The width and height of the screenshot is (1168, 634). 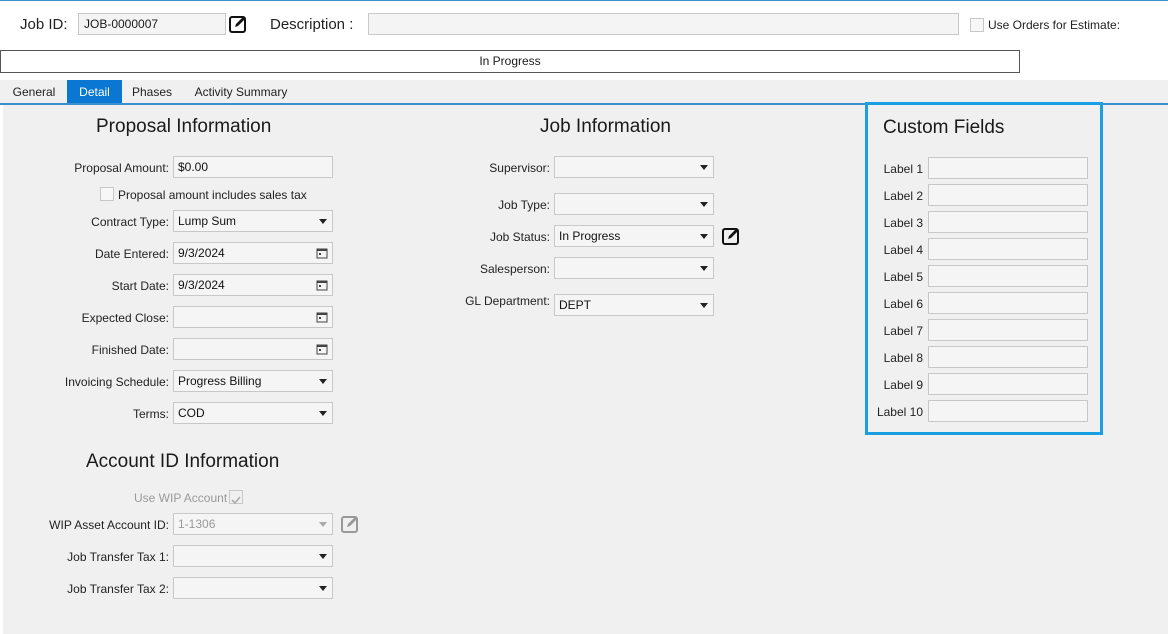 I want to click on start-date-input: 9/3/2024, so click(x=253, y=285).